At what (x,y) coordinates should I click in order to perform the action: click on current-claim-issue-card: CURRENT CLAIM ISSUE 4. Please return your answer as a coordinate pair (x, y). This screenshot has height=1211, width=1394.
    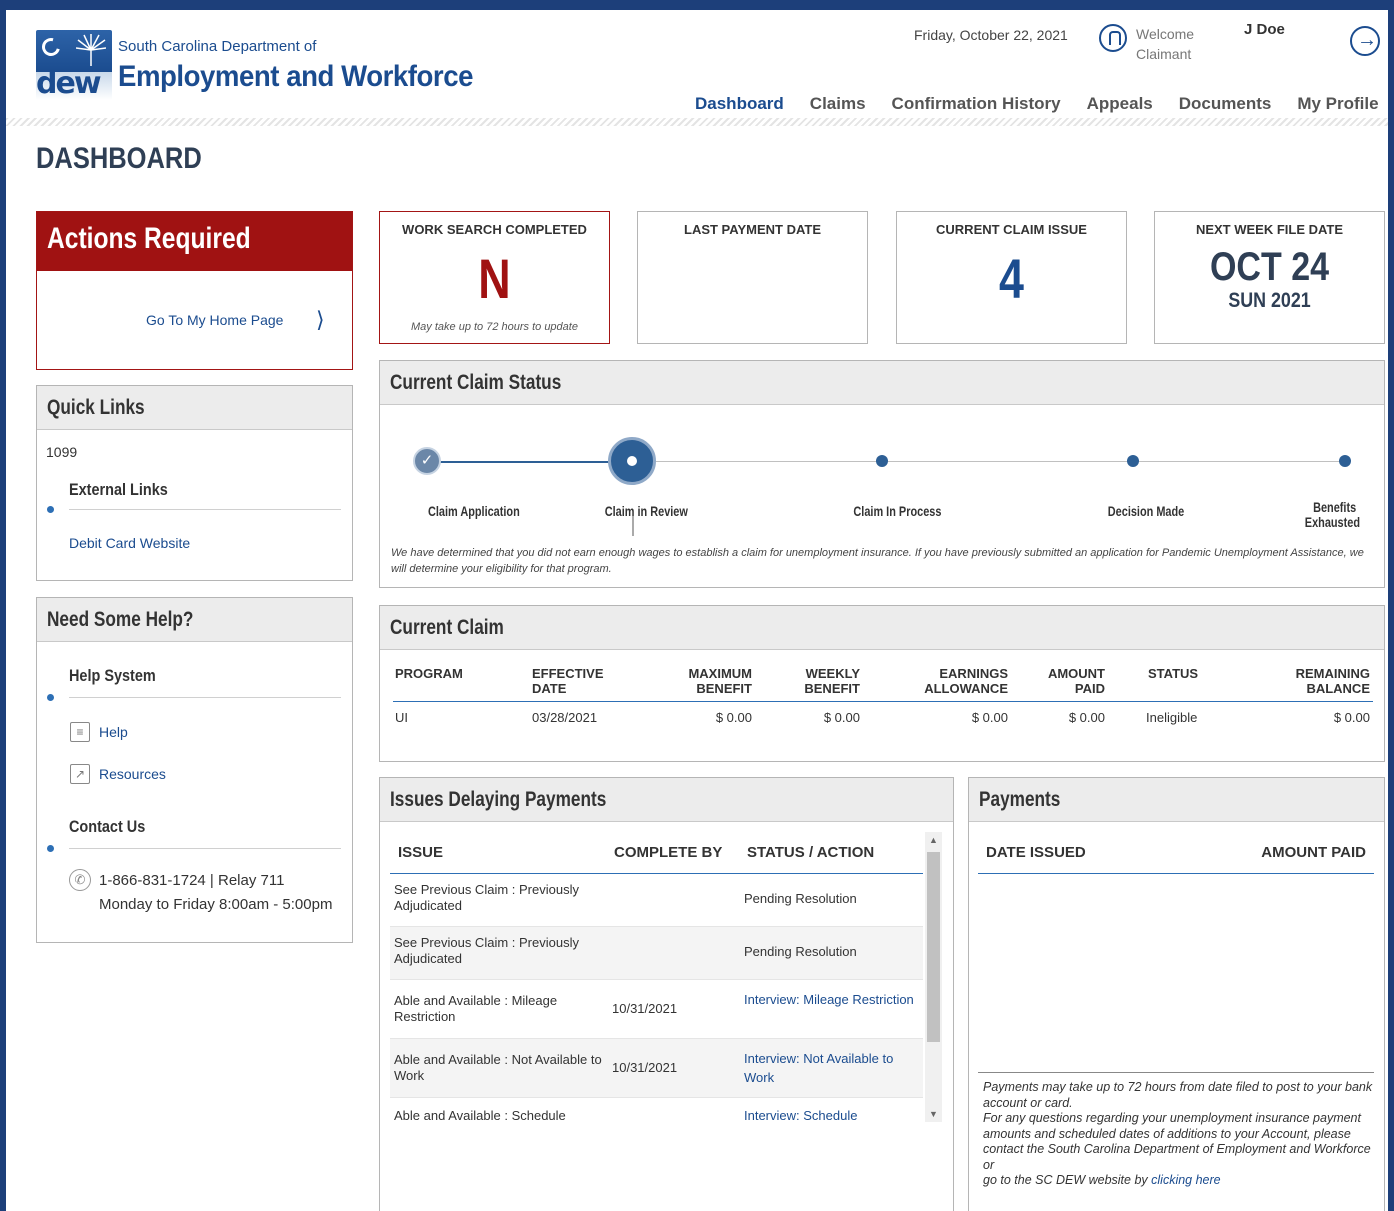
    Looking at the image, I should click on (1011, 277).